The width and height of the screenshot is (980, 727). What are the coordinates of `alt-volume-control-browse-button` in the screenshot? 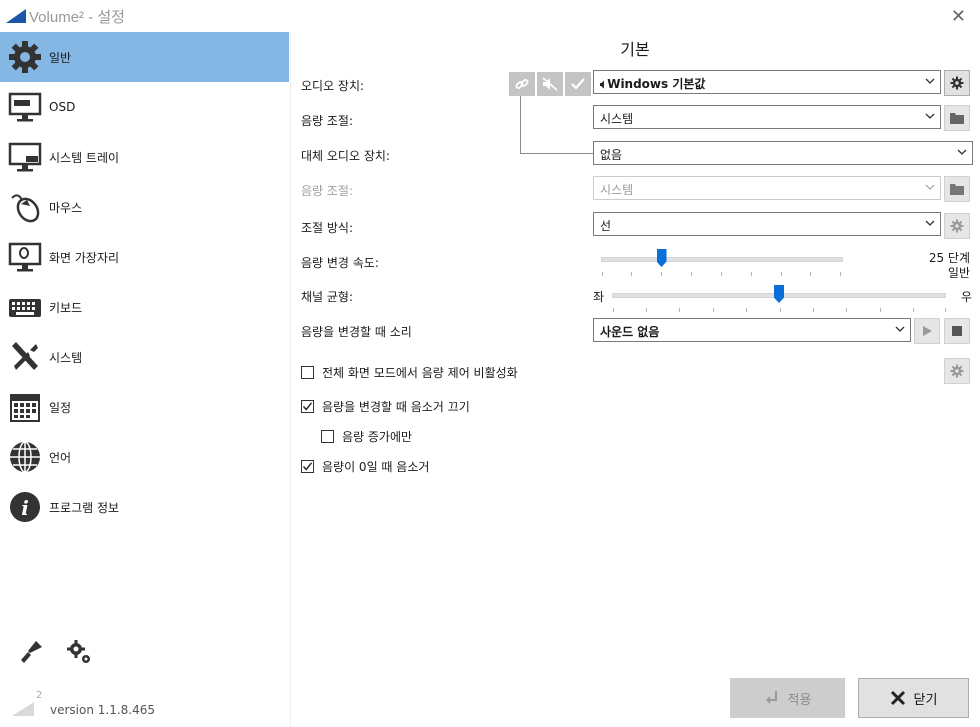 It's located at (957, 189).